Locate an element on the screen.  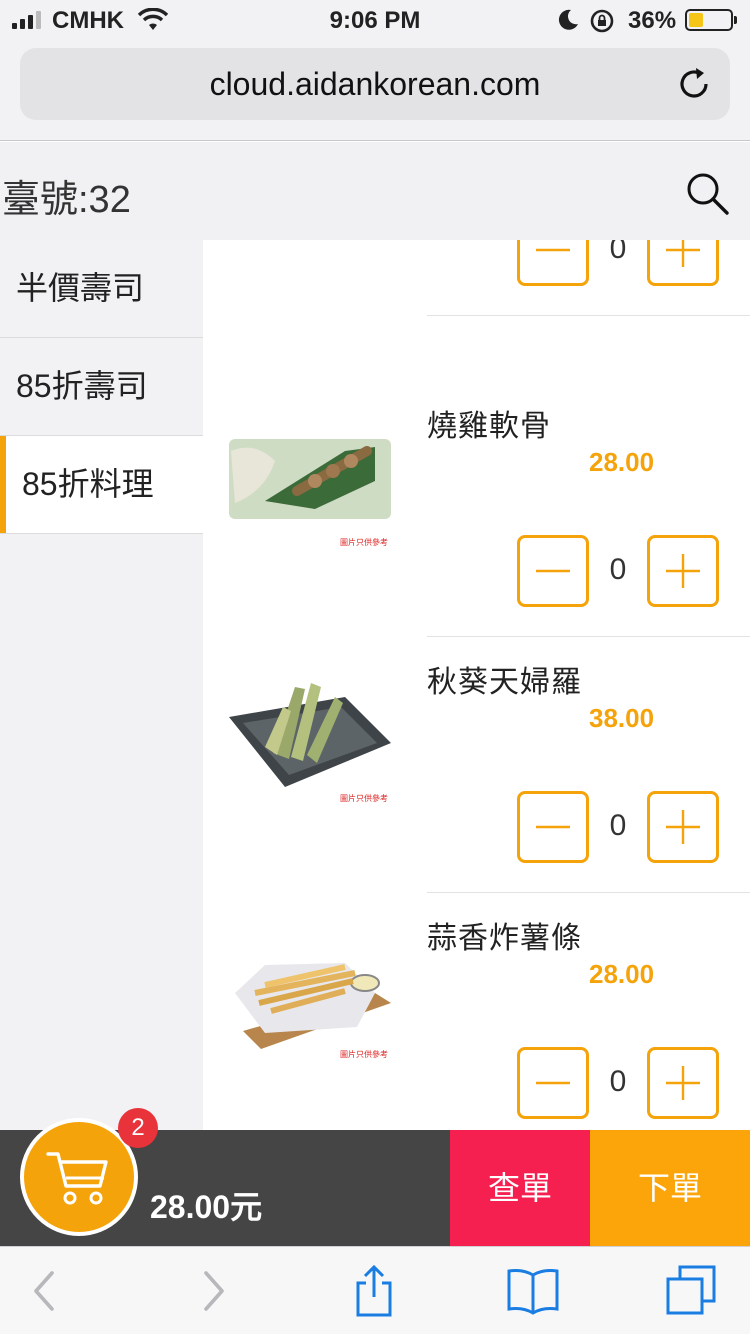
bookmarks-icon is located at coordinates (533, 1291).